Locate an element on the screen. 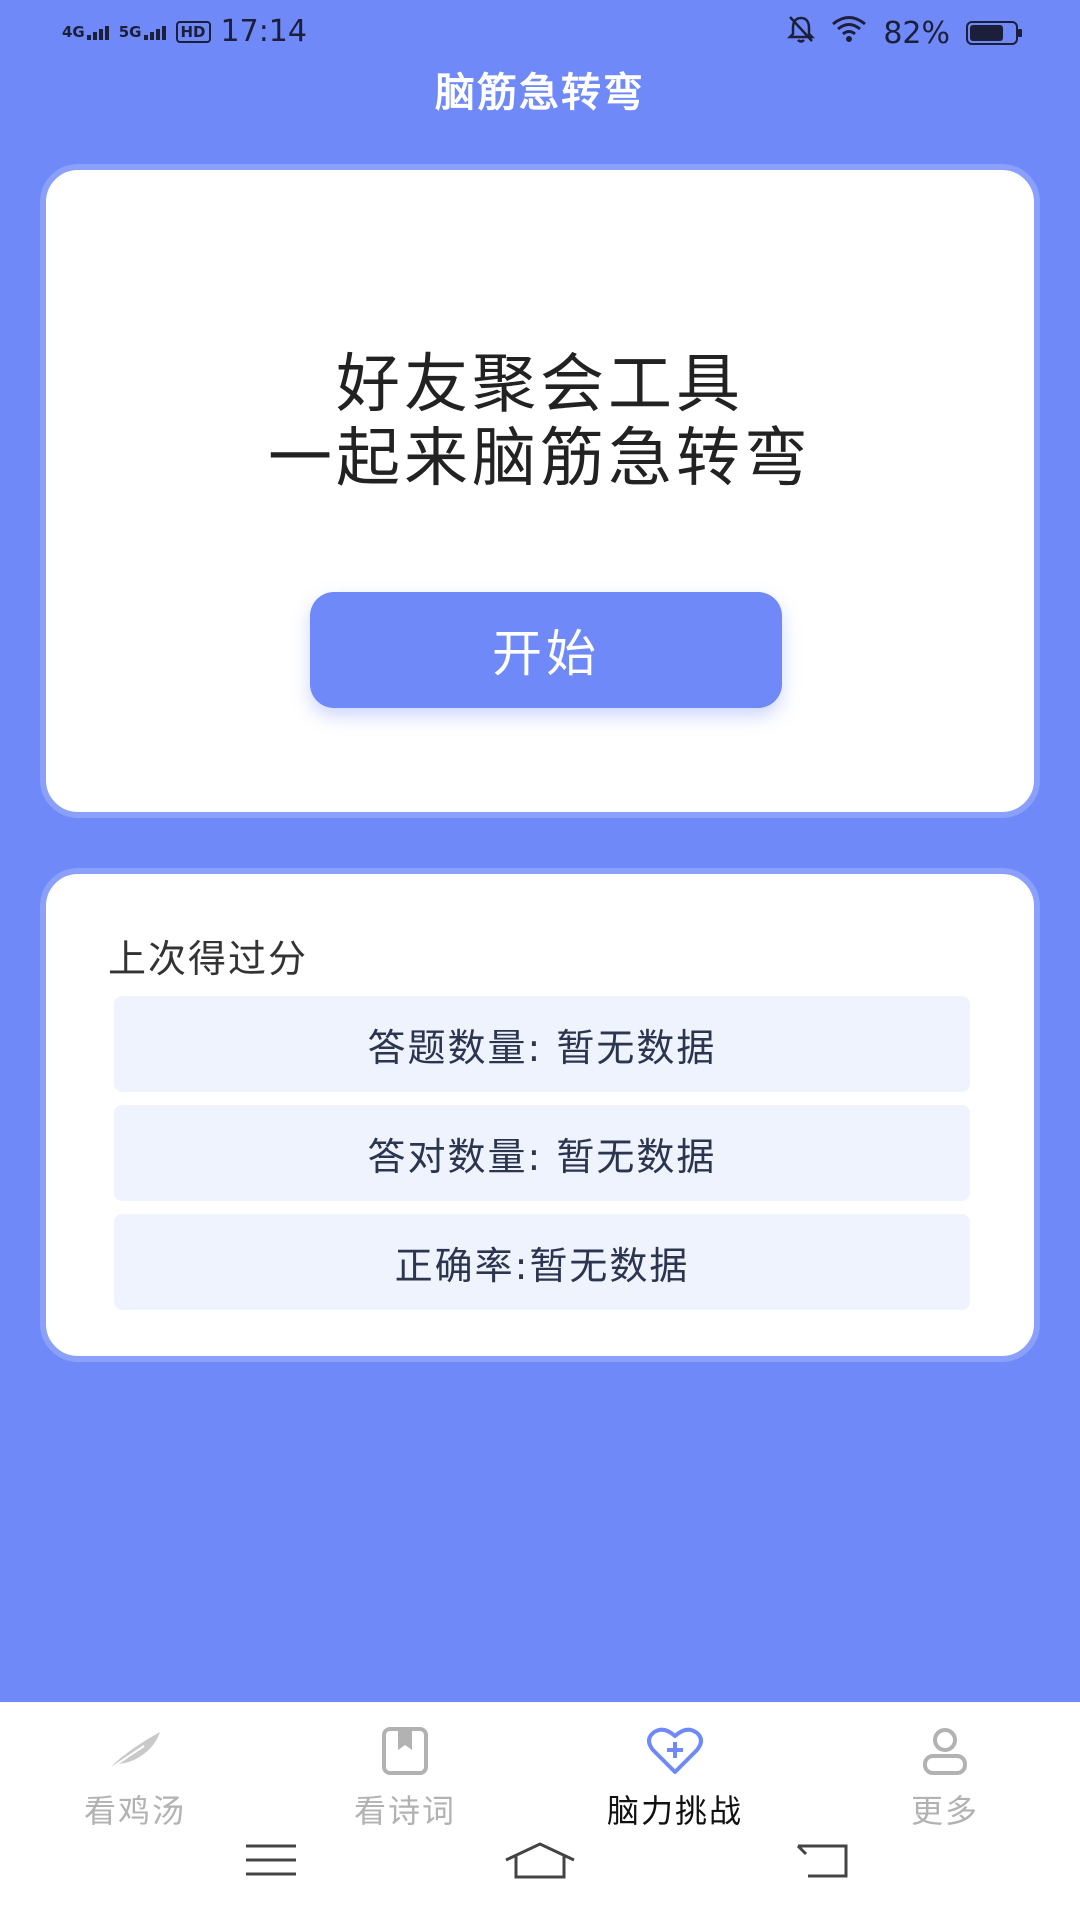  mute-bell-icon is located at coordinates (801, 33).